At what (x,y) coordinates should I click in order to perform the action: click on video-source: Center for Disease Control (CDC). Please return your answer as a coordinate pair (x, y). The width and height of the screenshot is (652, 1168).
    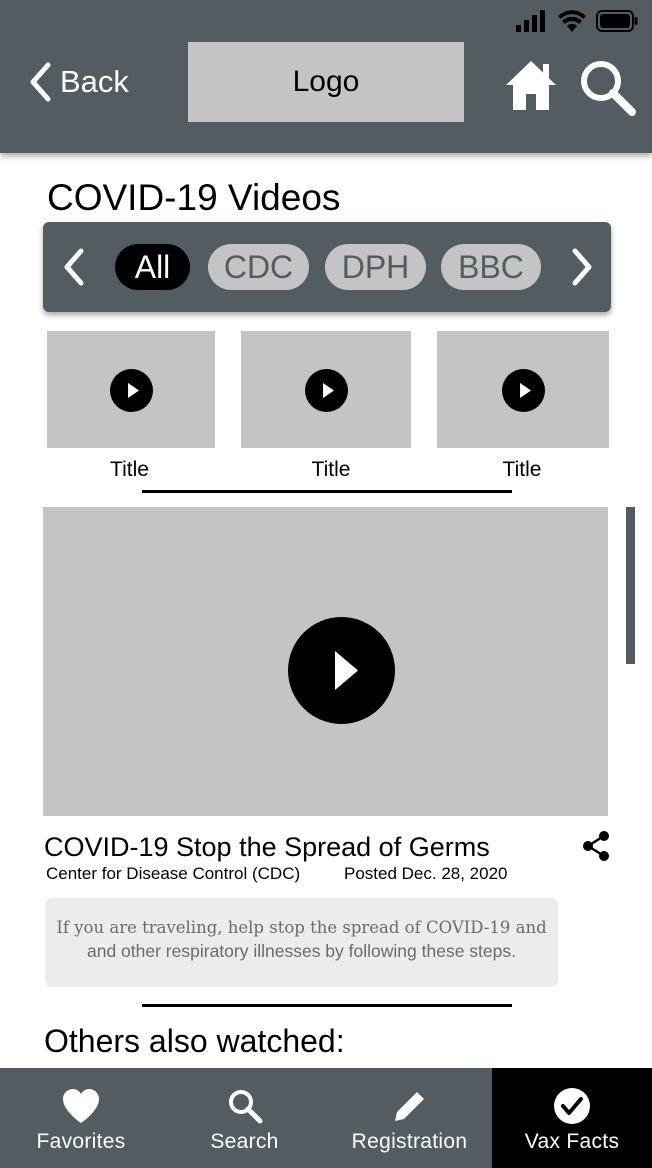
    Looking at the image, I should click on (173, 873).